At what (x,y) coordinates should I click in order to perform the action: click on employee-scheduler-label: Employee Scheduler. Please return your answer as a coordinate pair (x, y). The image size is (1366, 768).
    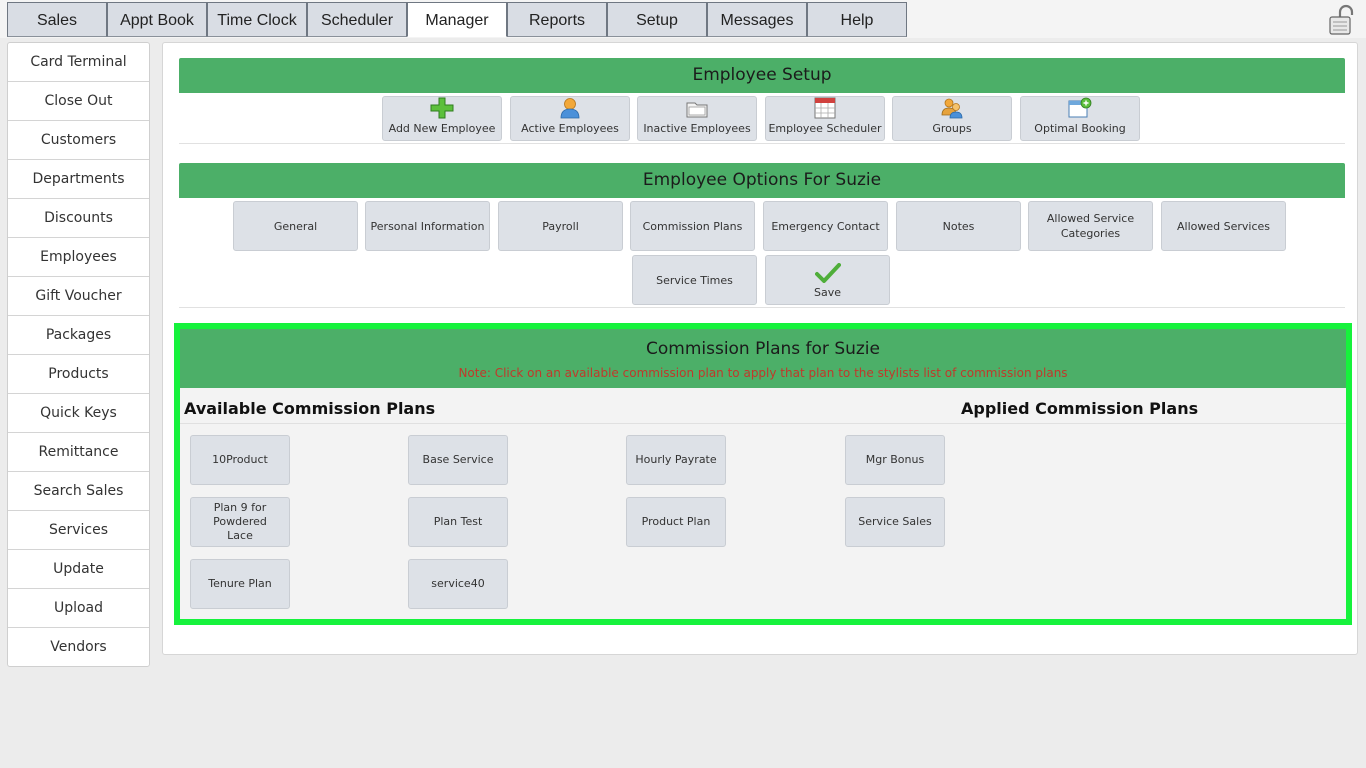
    Looking at the image, I should click on (825, 128).